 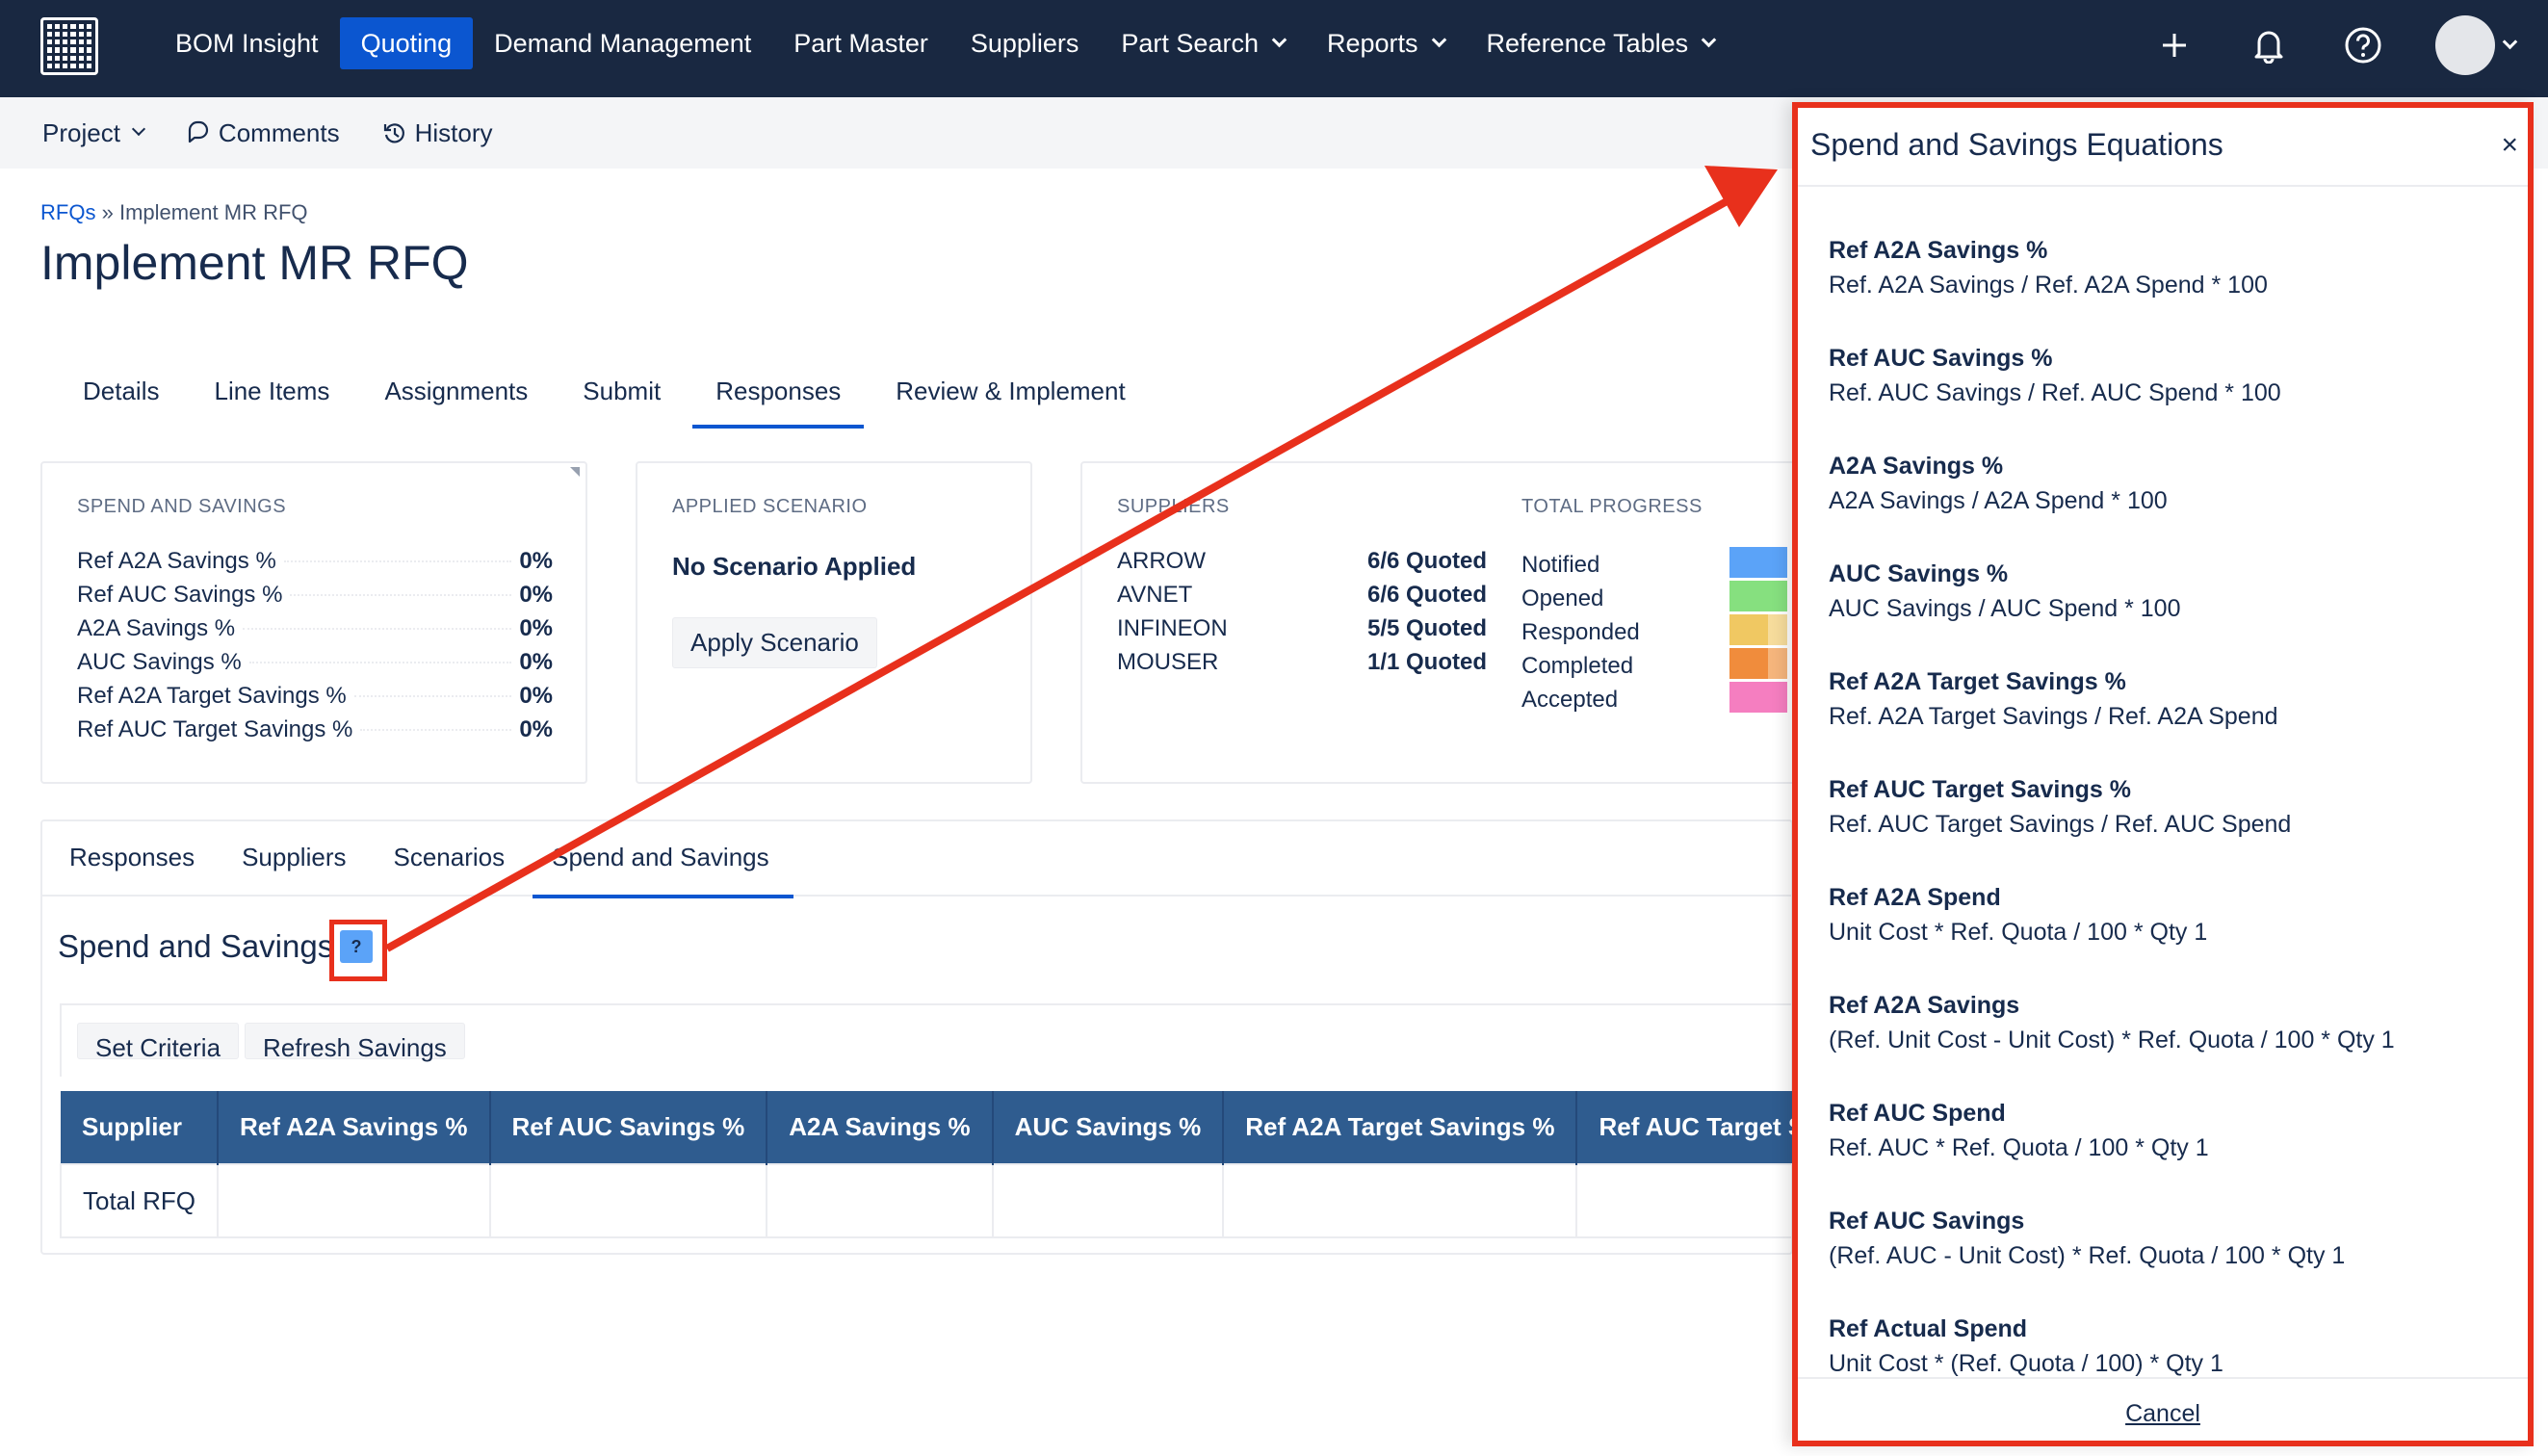 What do you see at coordinates (1941, 358) in the screenshot?
I see `equation-name: Ref AUC Savings %` at bounding box center [1941, 358].